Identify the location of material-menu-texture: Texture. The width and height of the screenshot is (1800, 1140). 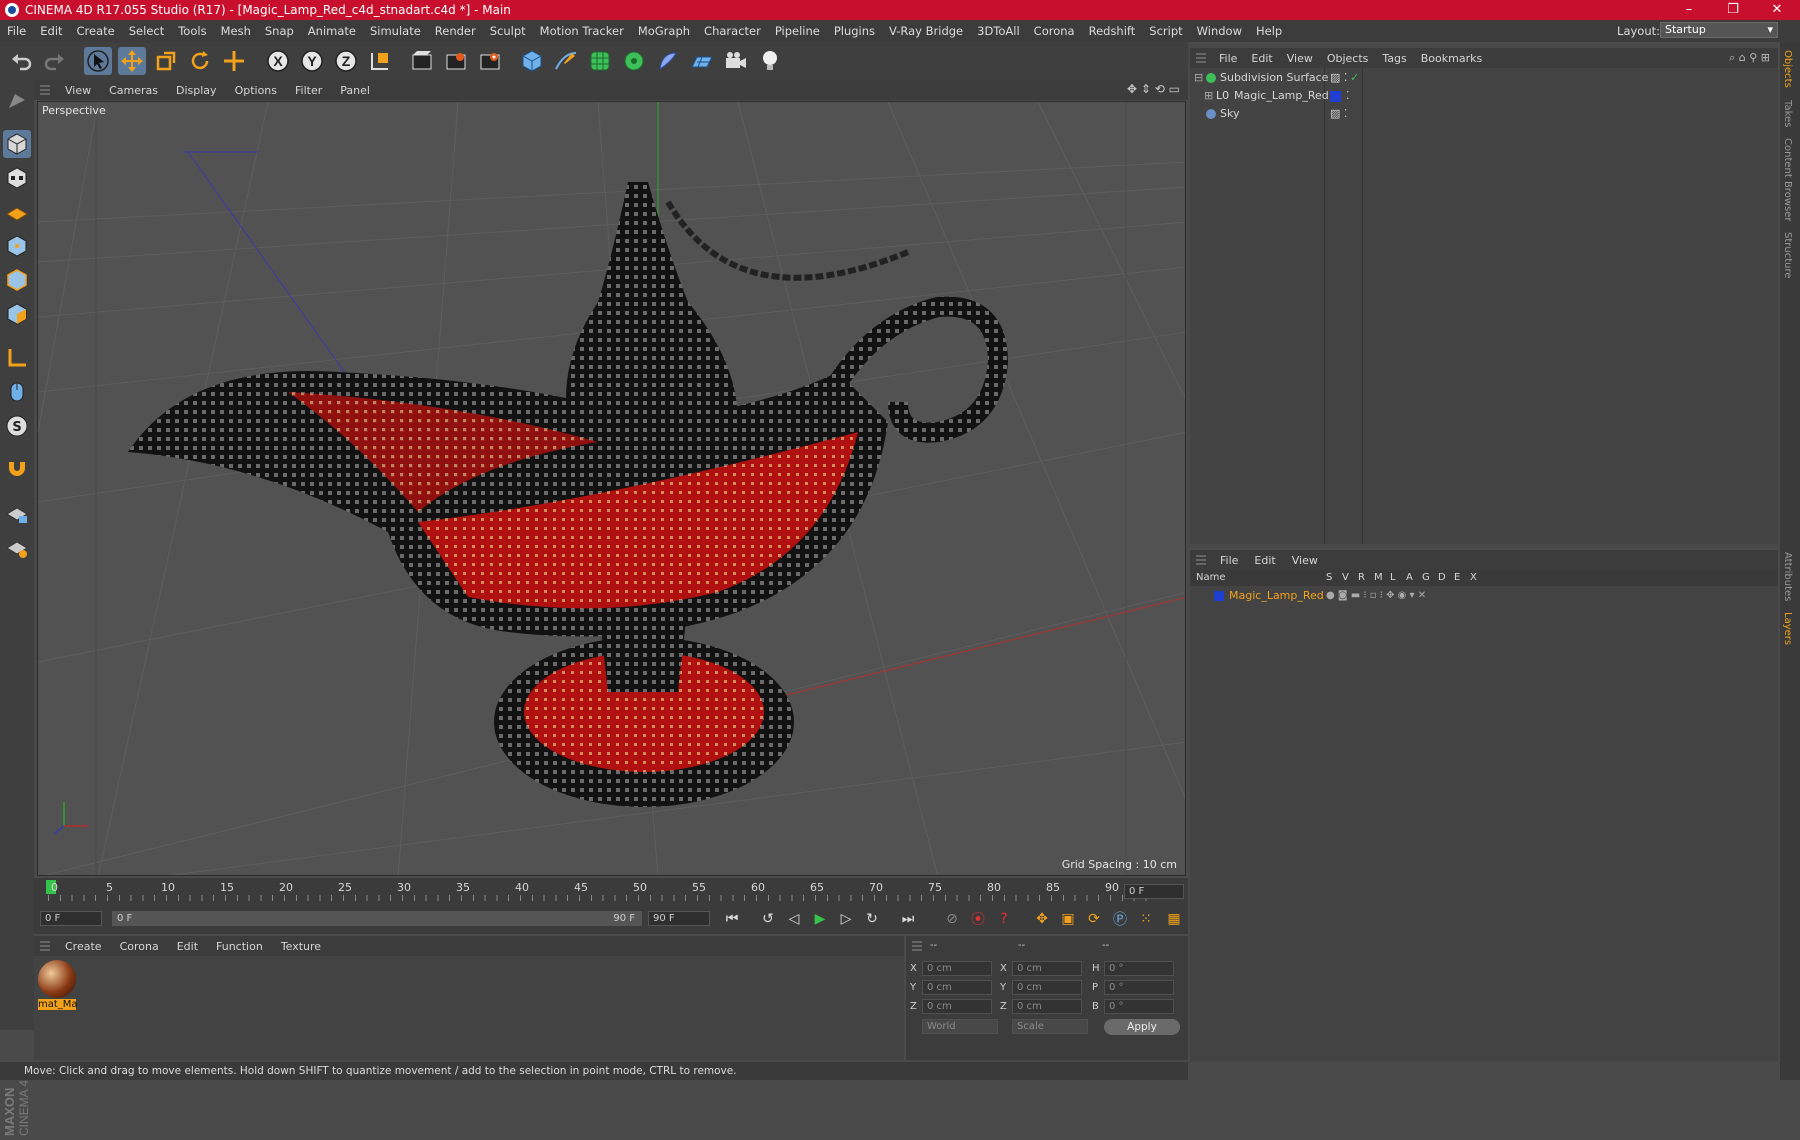
(301, 946).